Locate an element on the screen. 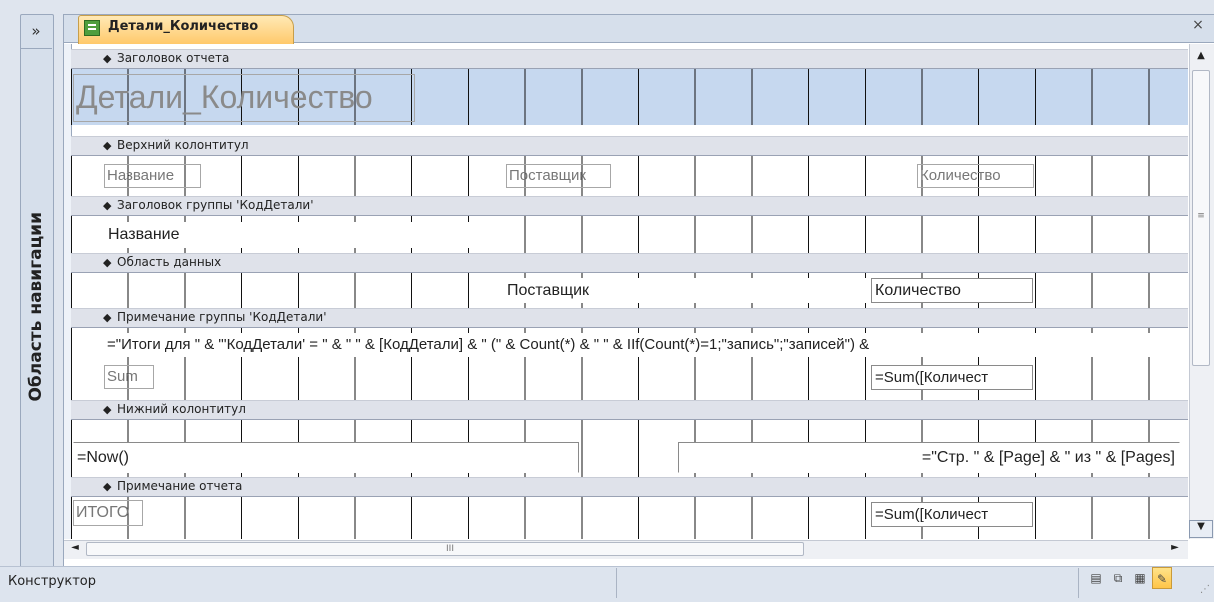 Image resolution: width=1214 pixels, height=602 pixels. section-bar-report-footer: ◆ Примечание отчета is located at coordinates (629, 487).